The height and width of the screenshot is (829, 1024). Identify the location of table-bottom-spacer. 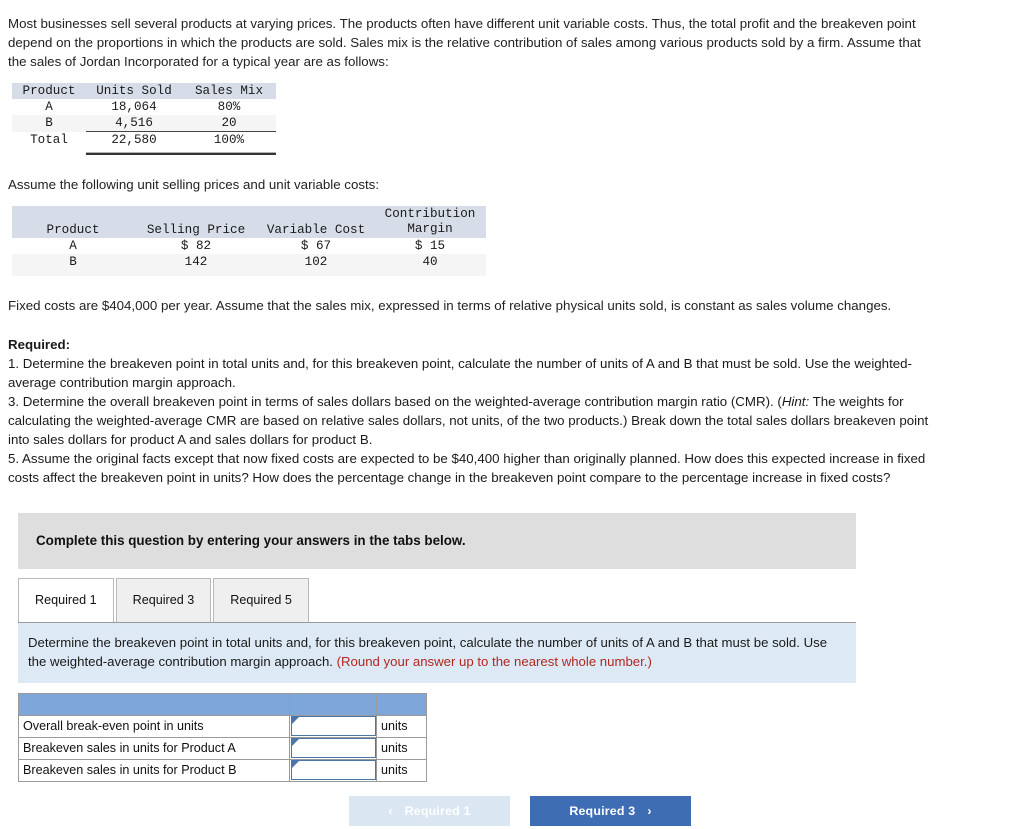
(249, 272).